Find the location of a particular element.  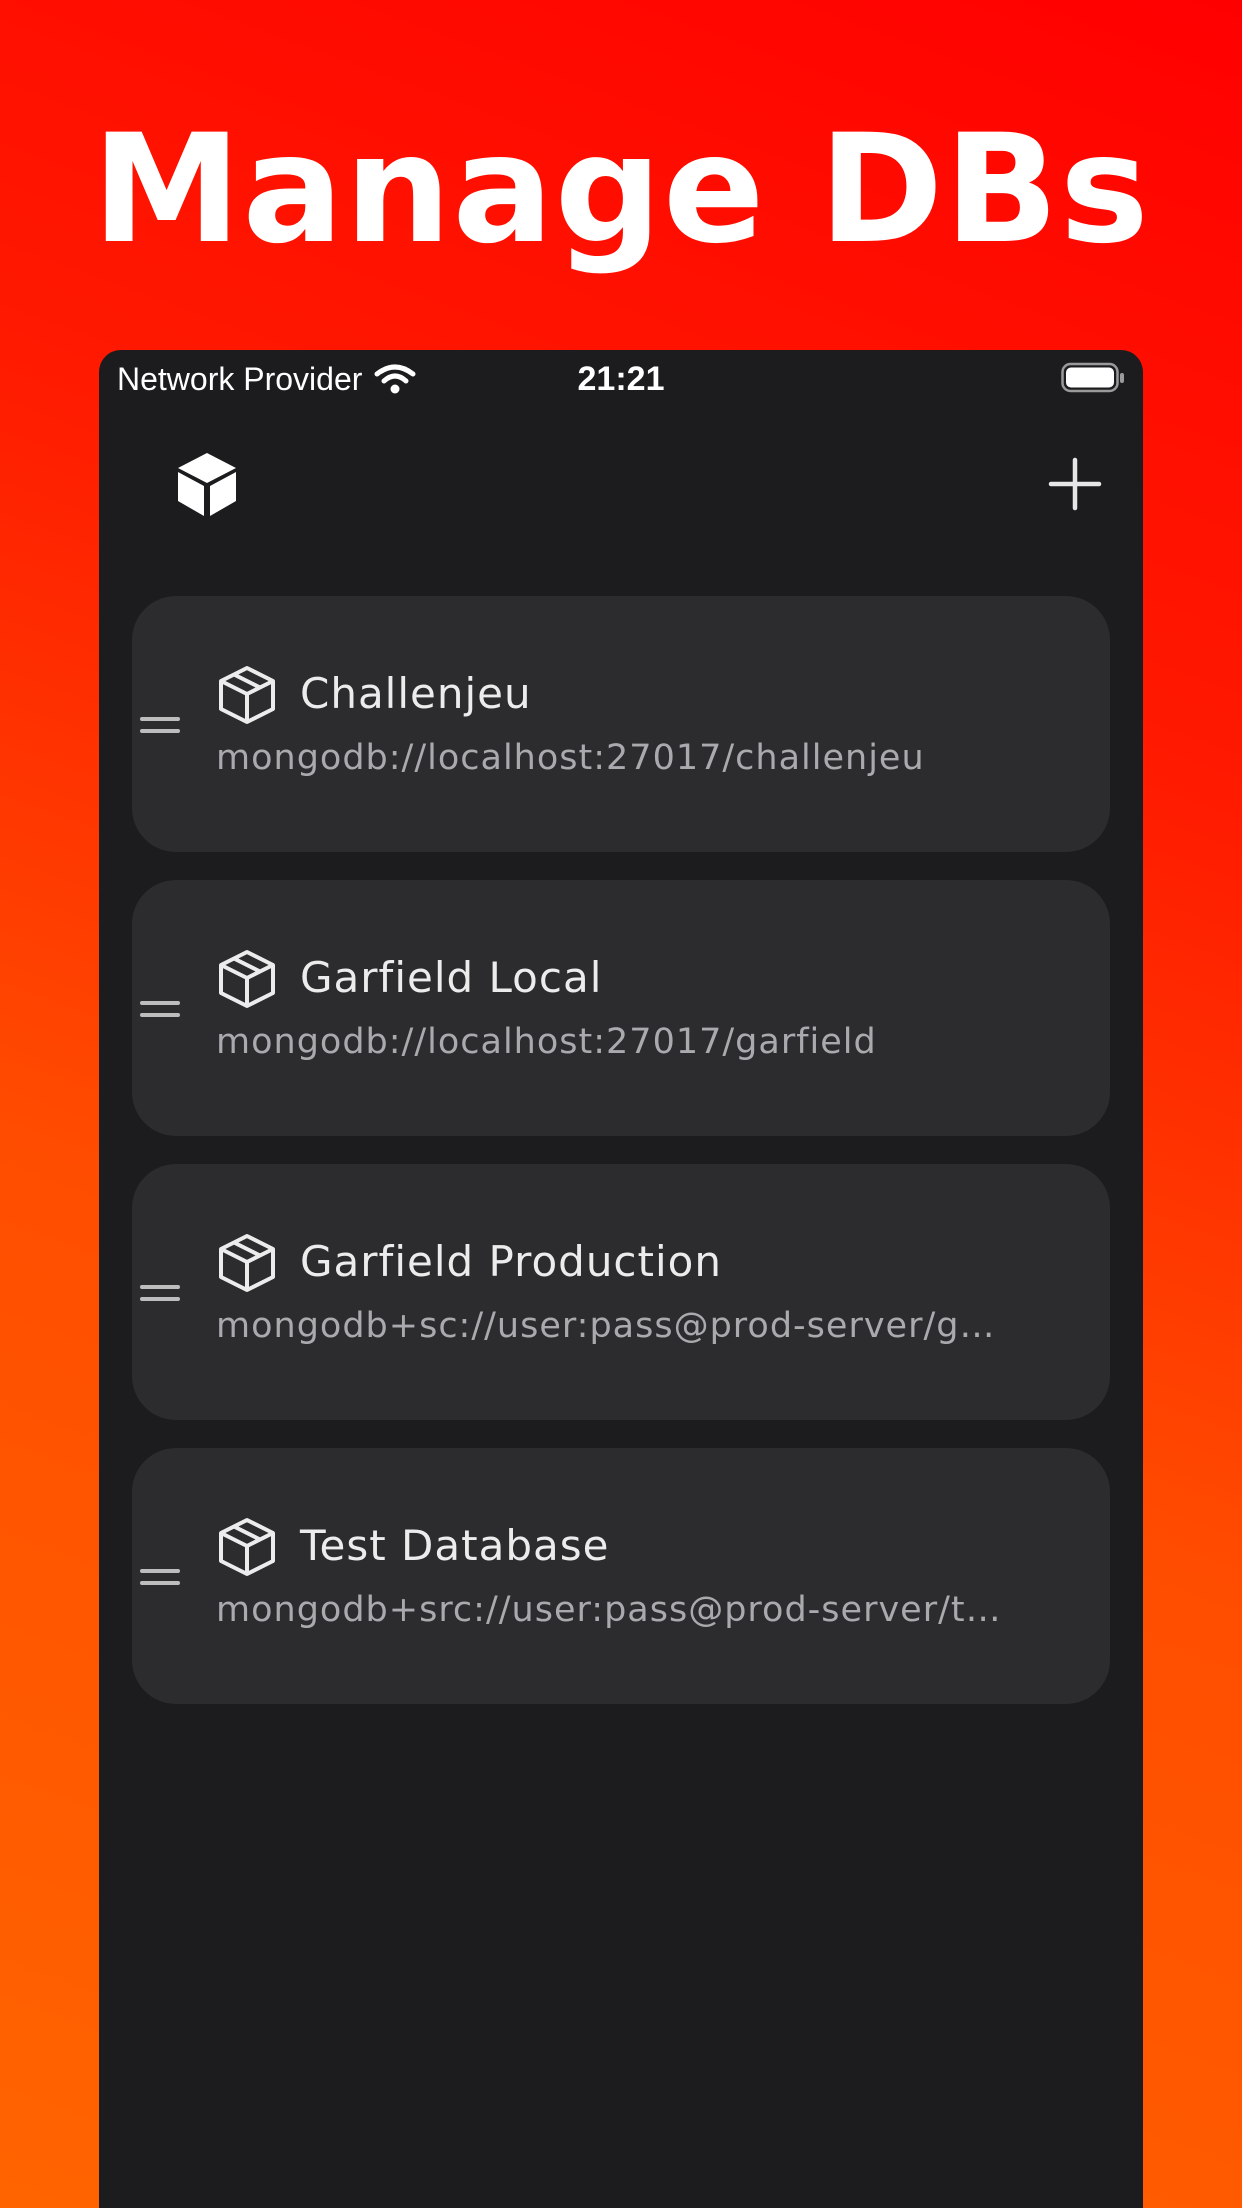

battery-icon is located at coordinates (1092, 377).